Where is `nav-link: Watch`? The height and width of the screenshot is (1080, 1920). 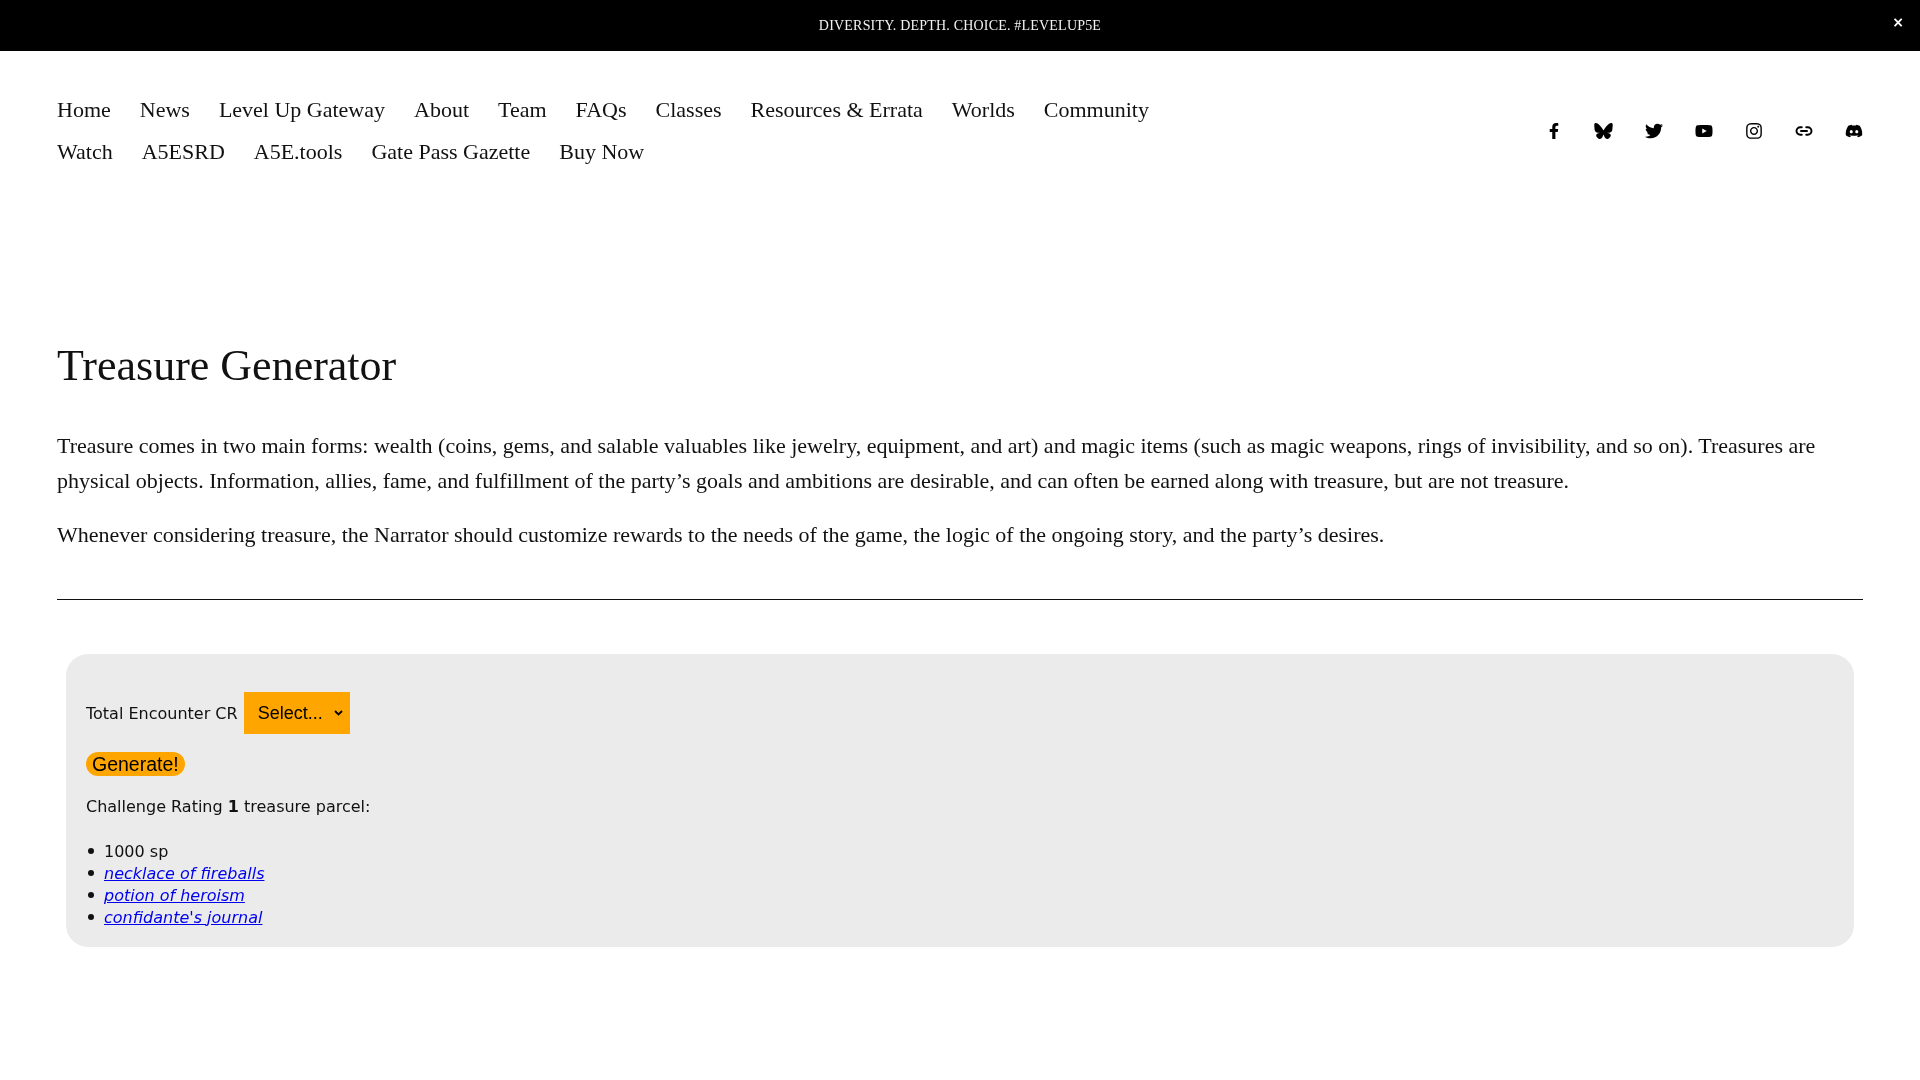
nav-link: Watch is located at coordinates (85, 152).